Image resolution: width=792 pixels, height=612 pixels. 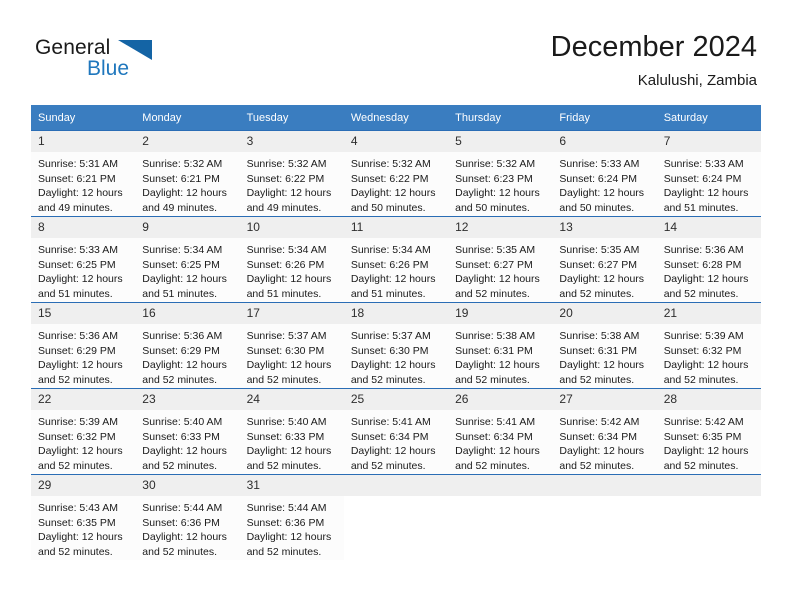 What do you see at coordinates (653, 47) in the screenshot?
I see `page-title: December 2024` at bounding box center [653, 47].